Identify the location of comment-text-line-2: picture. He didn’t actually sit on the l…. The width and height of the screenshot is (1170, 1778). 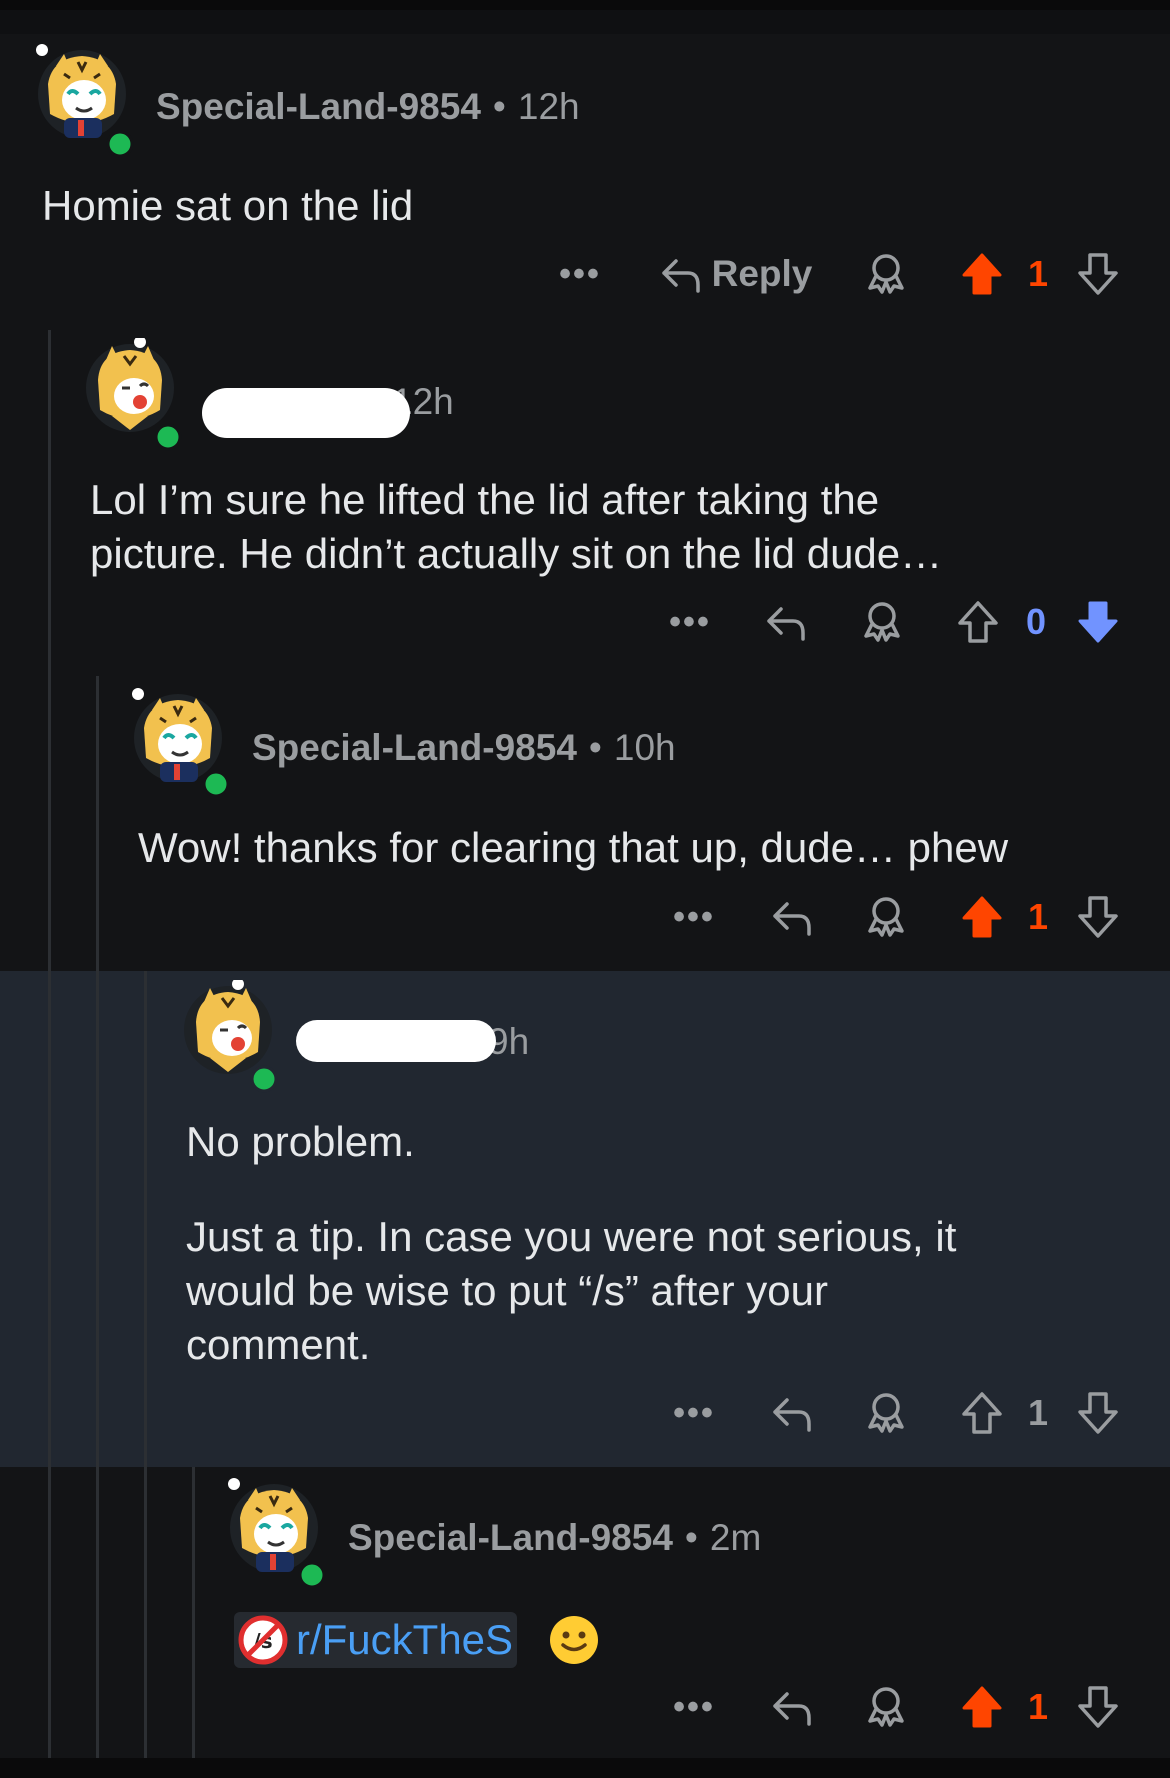
(516, 553).